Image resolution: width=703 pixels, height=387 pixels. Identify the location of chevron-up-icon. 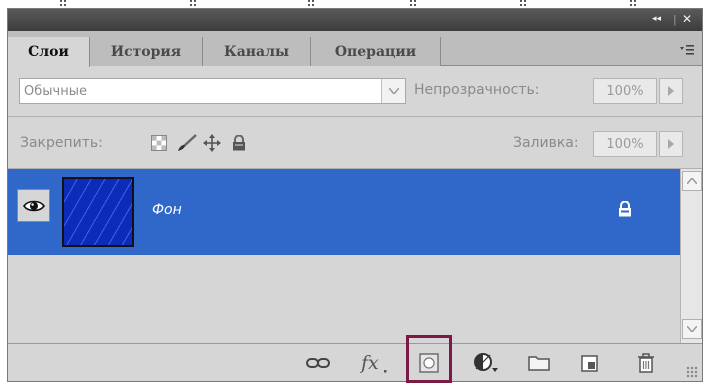
(692, 181).